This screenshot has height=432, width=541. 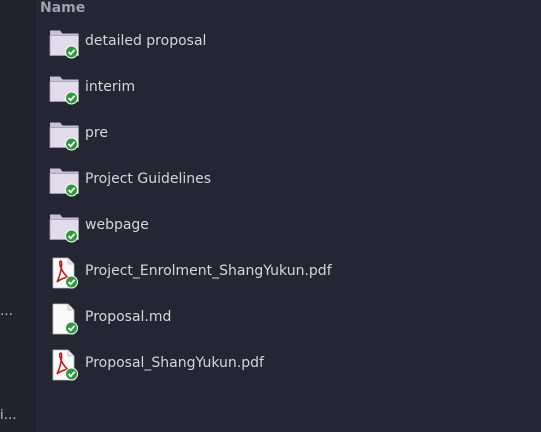 What do you see at coordinates (148, 179) in the screenshot?
I see `file-name: Project Guidelines` at bounding box center [148, 179].